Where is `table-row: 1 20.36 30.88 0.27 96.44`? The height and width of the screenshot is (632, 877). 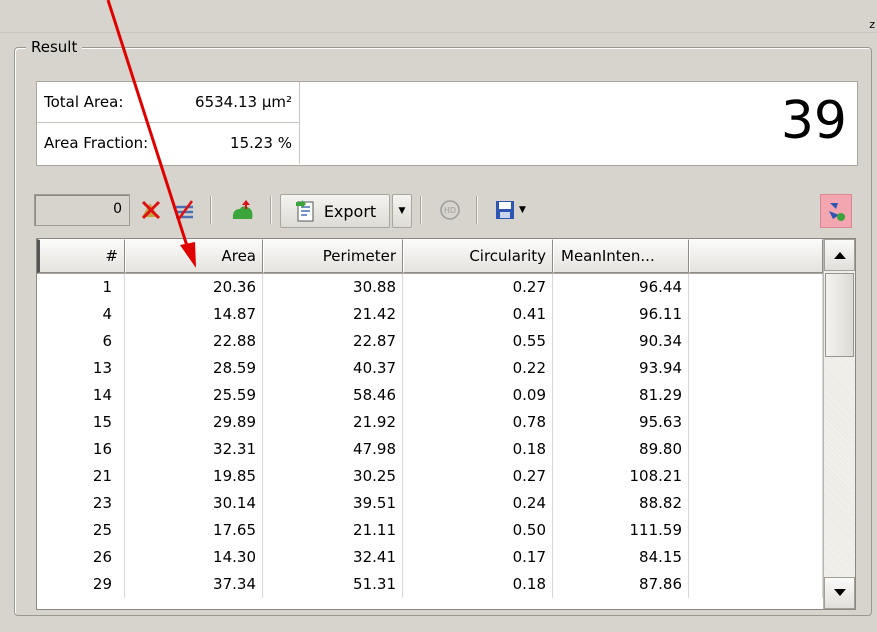 table-row: 1 20.36 30.88 0.27 96.44 is located at coordinates (430, 287).